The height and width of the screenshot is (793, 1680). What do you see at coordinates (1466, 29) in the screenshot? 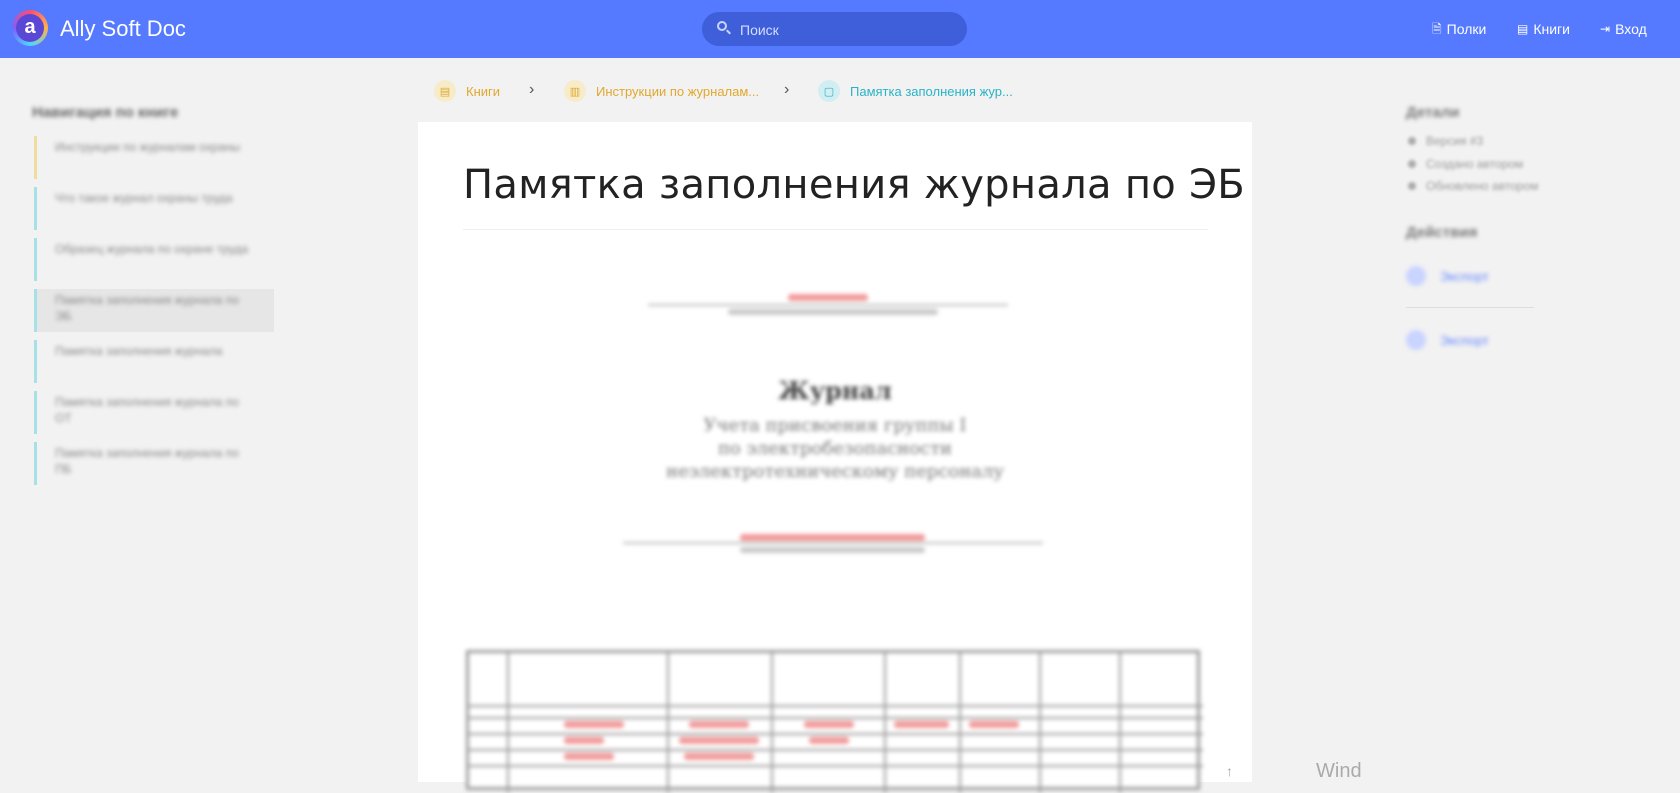
I see `nav-shelves-label: Полки` at bounding box center [1466, 29].